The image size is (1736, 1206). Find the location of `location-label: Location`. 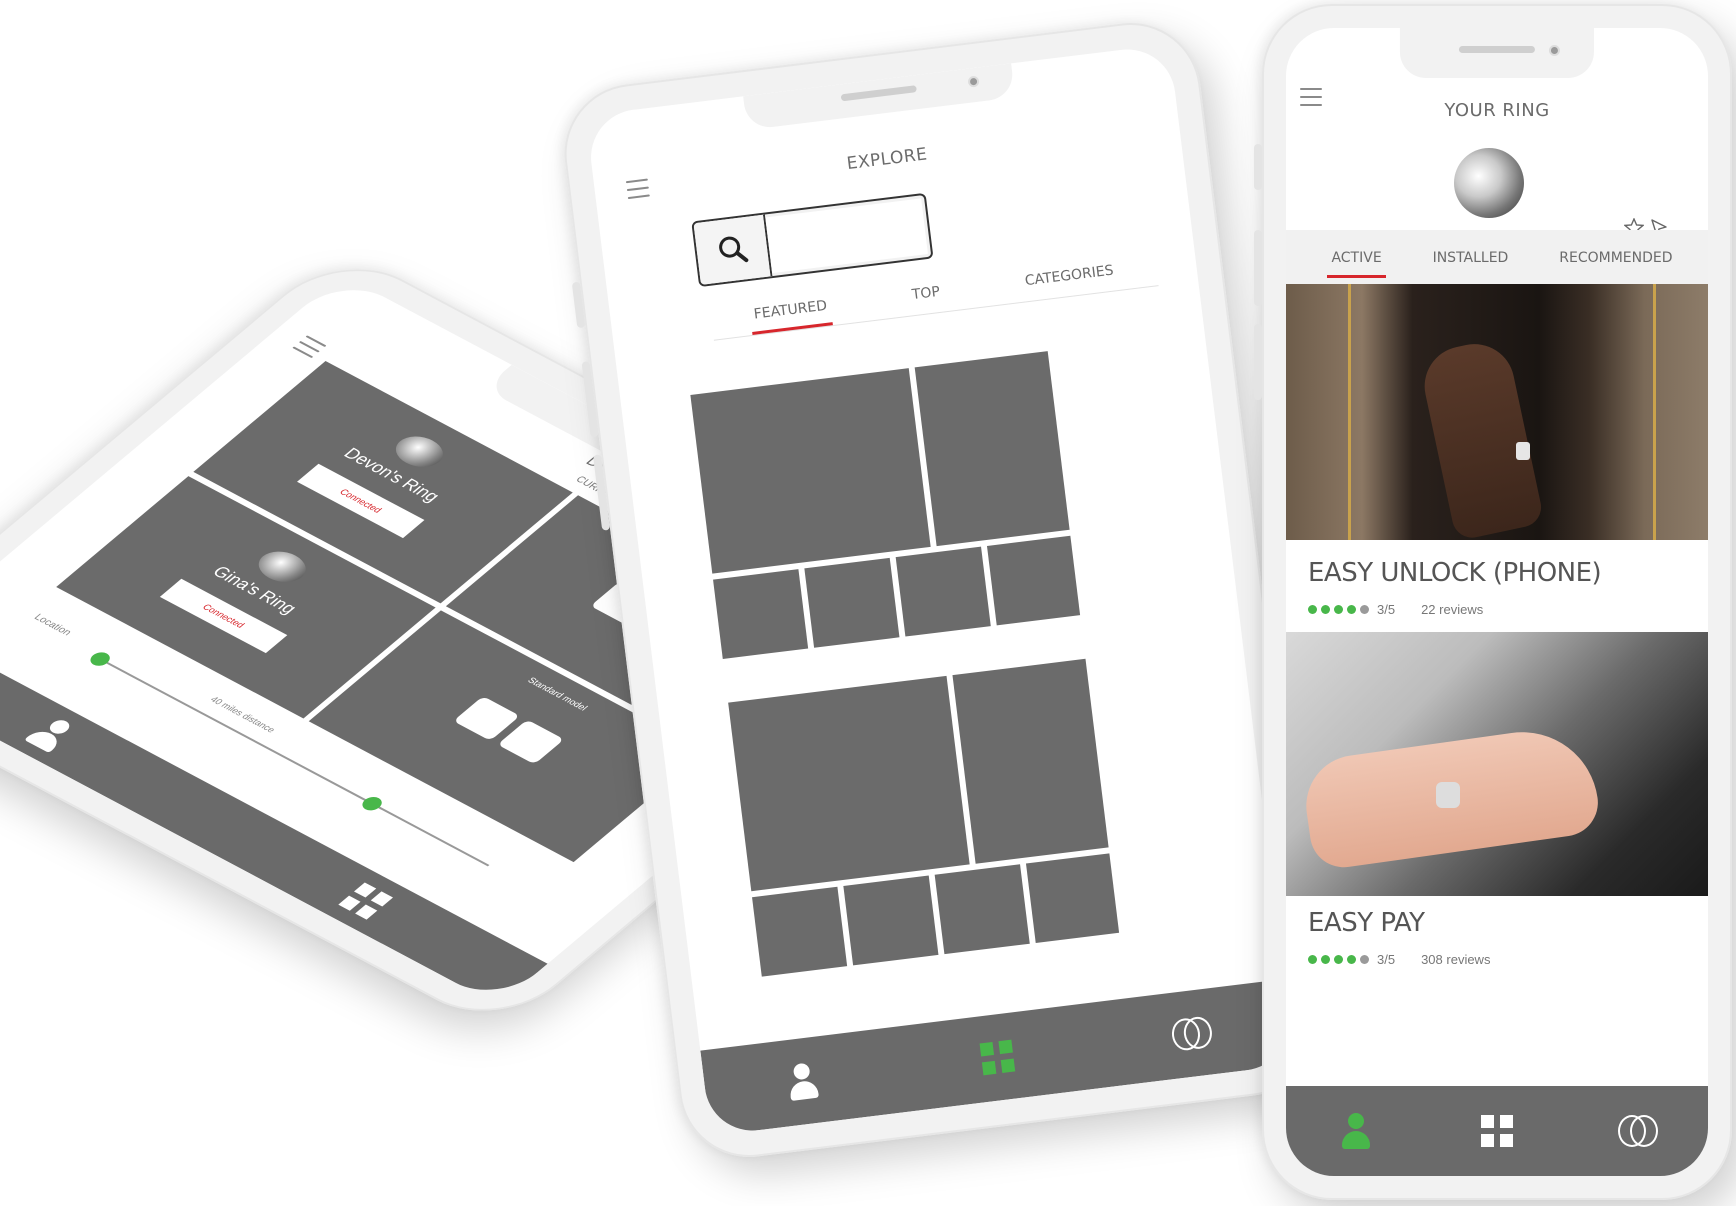

location-label: Location is located at coordinates (52, 625).